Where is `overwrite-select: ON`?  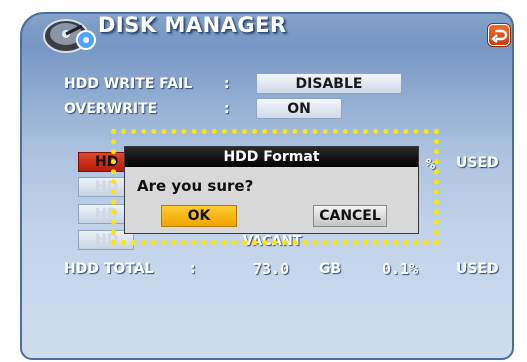 overwrite-select: ON is located at coordinates (299, 108).